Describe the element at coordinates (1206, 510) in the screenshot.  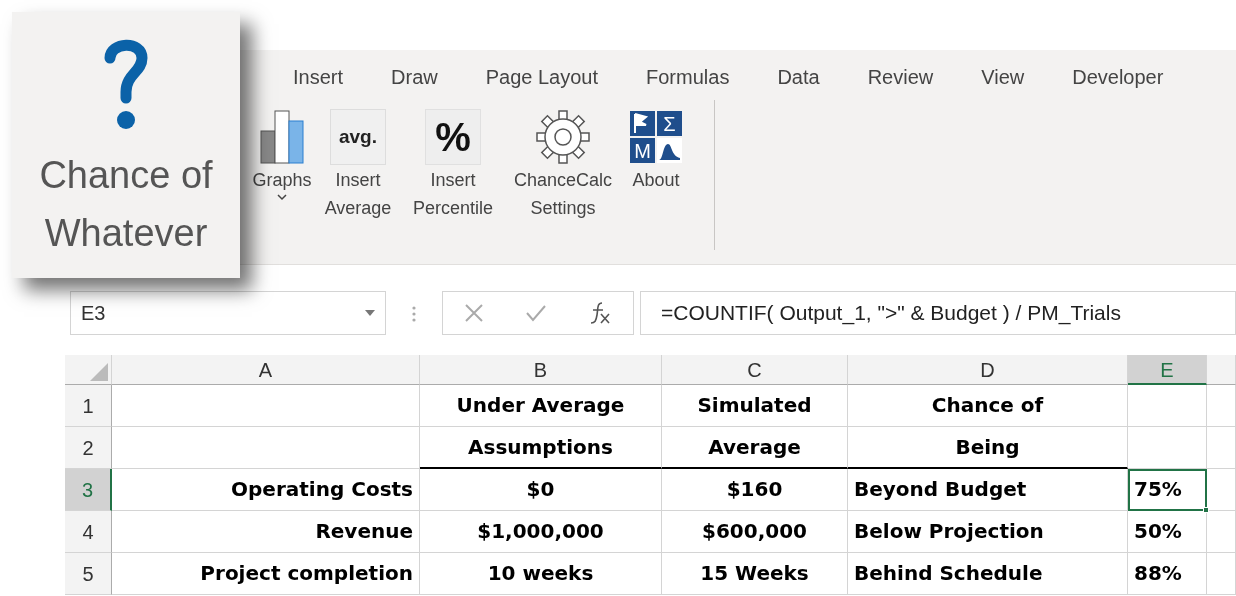
I see `fill-handle` at that location.